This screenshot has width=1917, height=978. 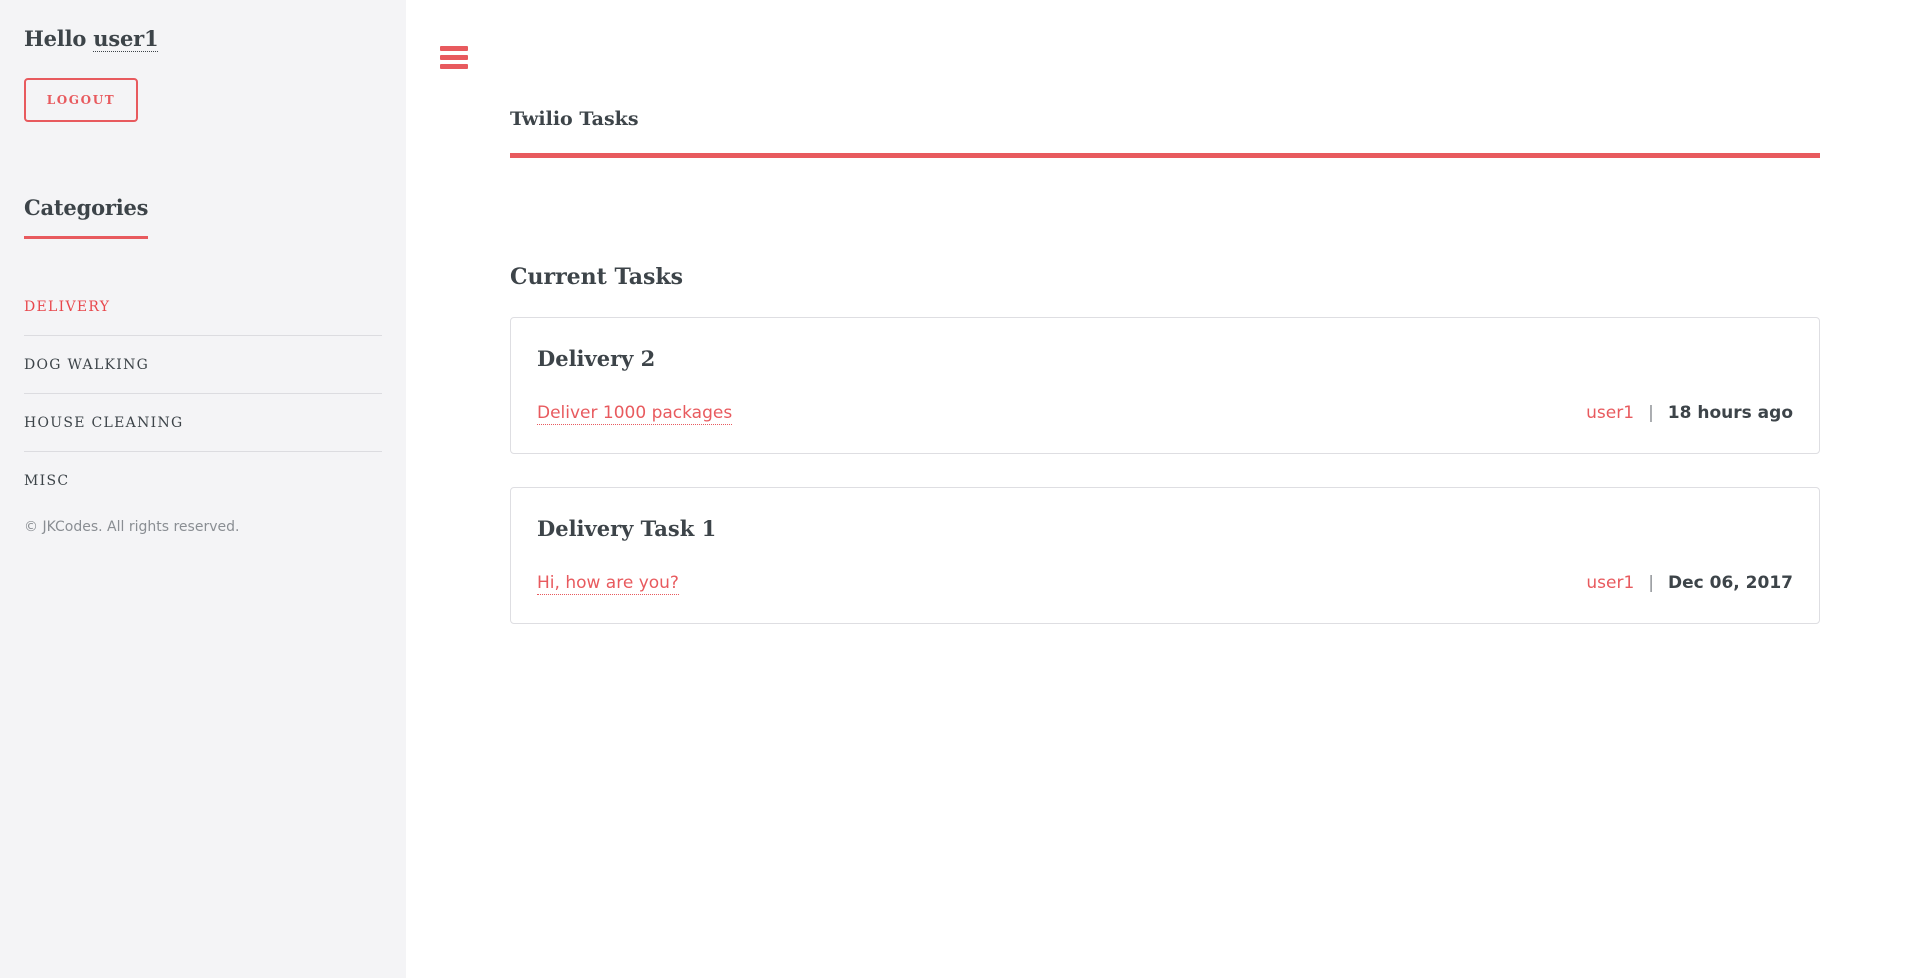 I want to click on menu-bar-bottom, so click(x=454, y=66).